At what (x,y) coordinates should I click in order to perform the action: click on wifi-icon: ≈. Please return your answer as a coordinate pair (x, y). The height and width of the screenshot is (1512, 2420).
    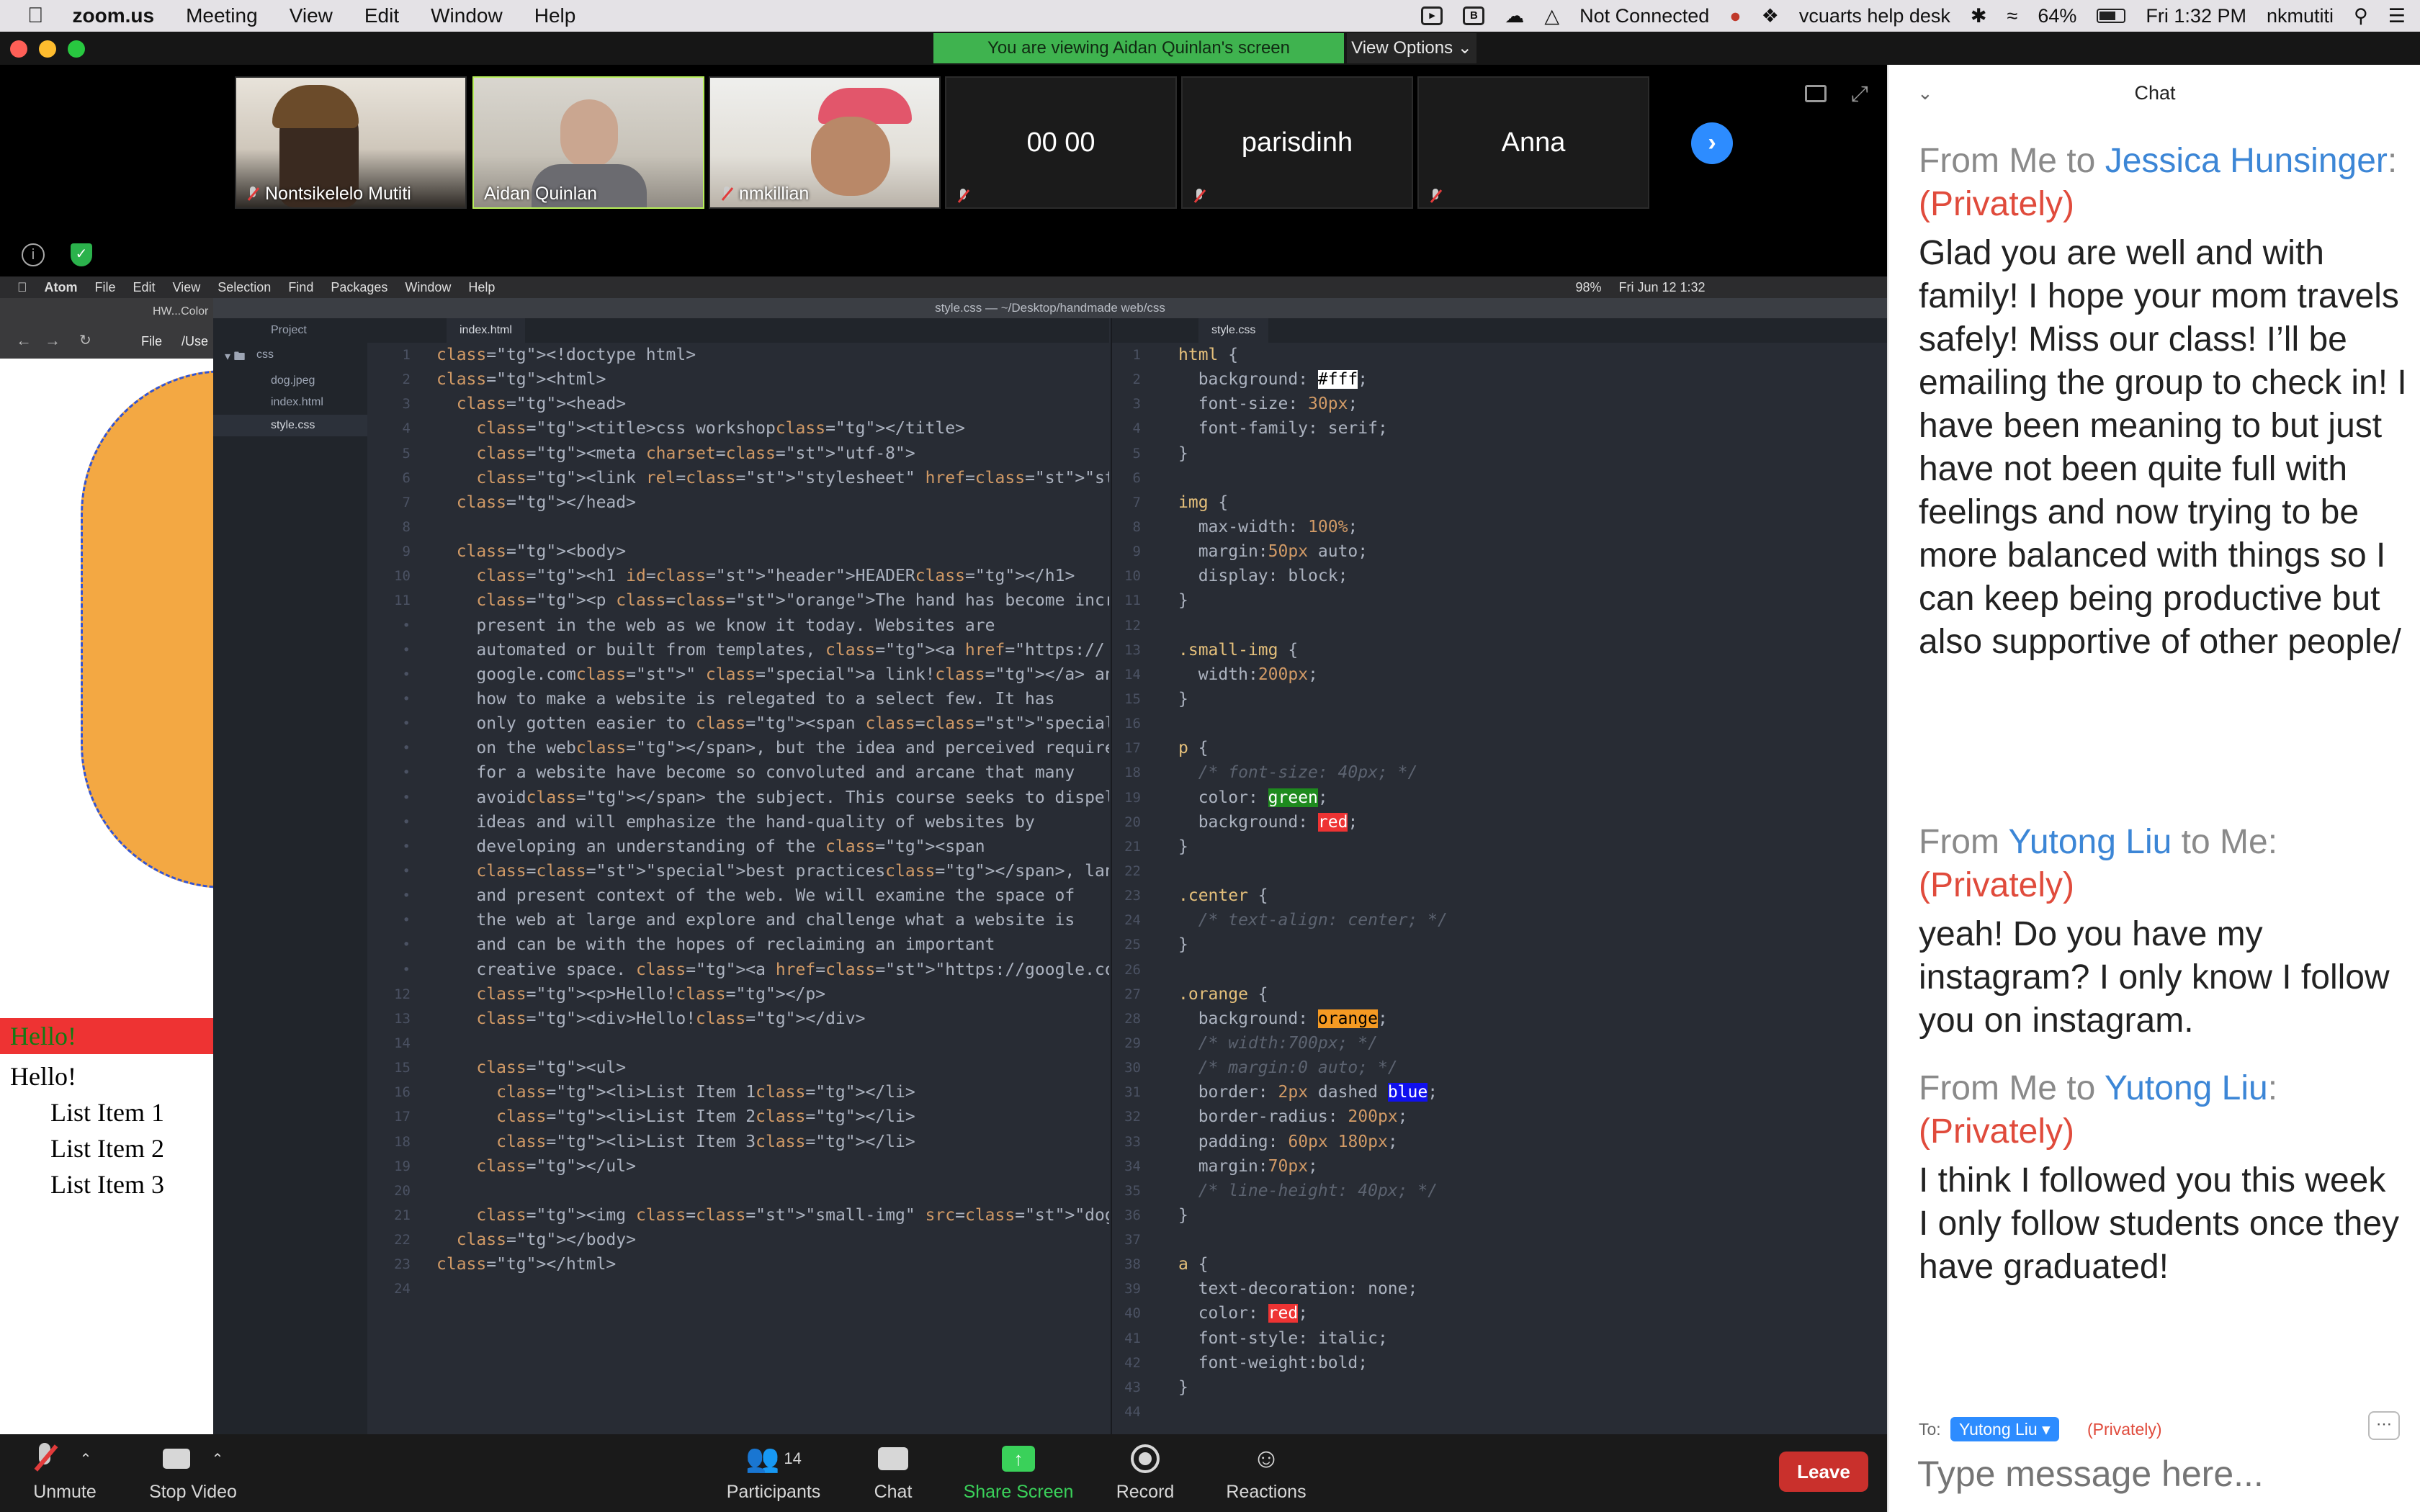
    Looking at the image, I should click on (2012, 16).